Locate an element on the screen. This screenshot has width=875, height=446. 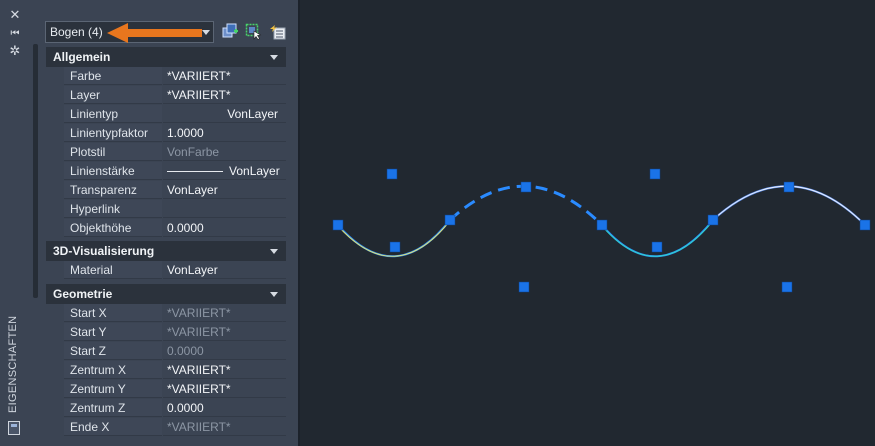
property-label: Objekthöhe is located at coordinates (113, 228).